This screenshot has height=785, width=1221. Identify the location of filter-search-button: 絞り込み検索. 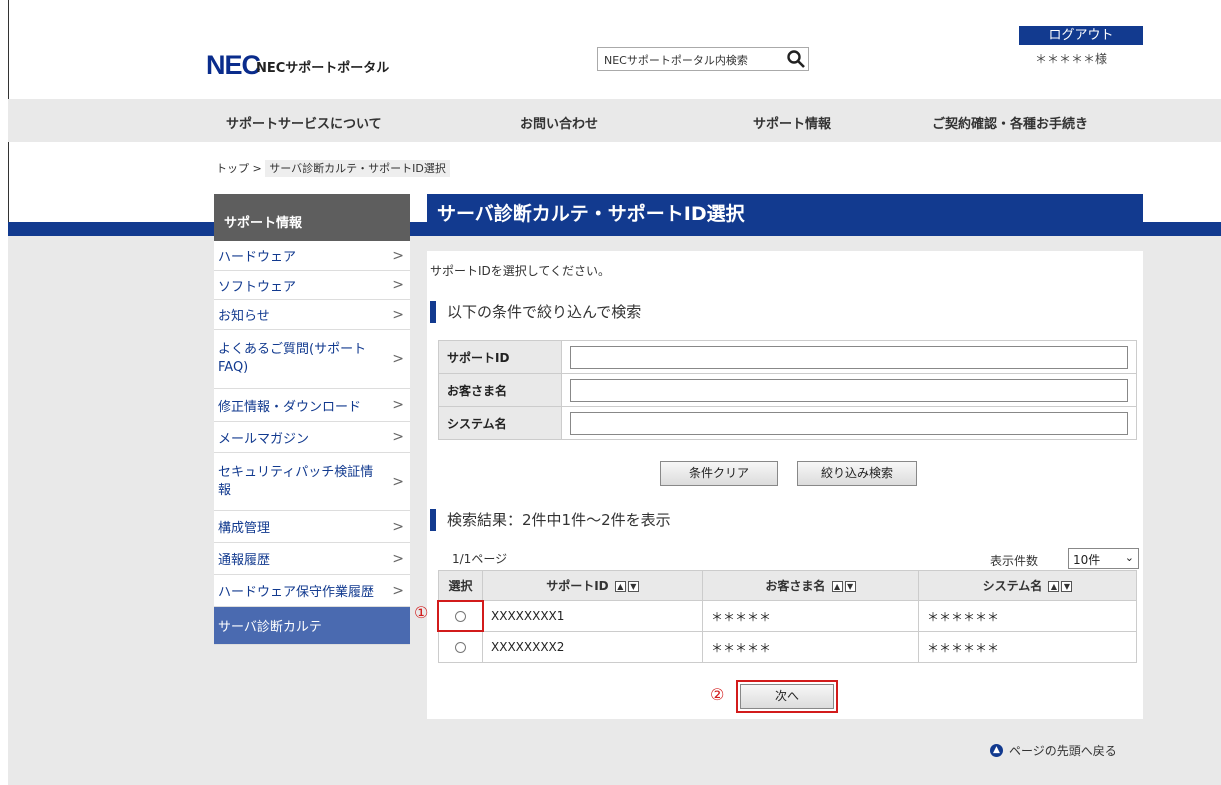
(857, 473).